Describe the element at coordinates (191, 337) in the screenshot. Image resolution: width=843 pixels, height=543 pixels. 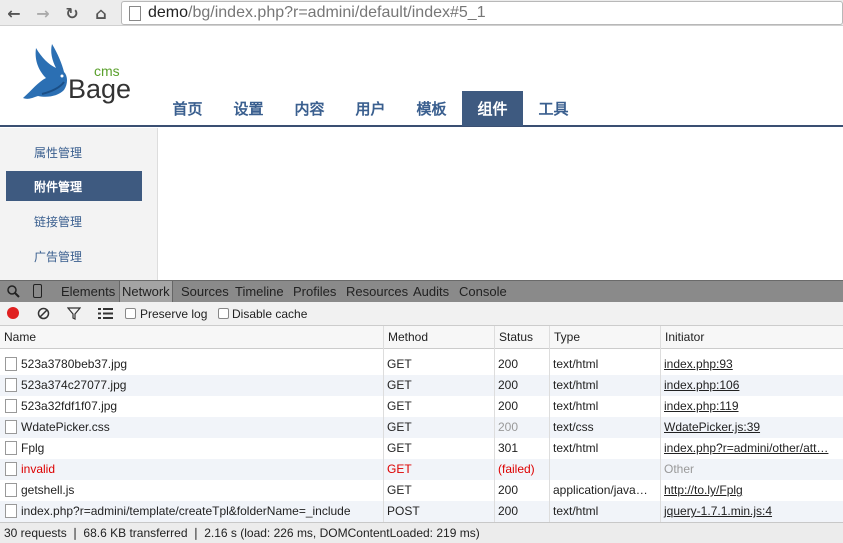
I see `col-name: Name` at that location.